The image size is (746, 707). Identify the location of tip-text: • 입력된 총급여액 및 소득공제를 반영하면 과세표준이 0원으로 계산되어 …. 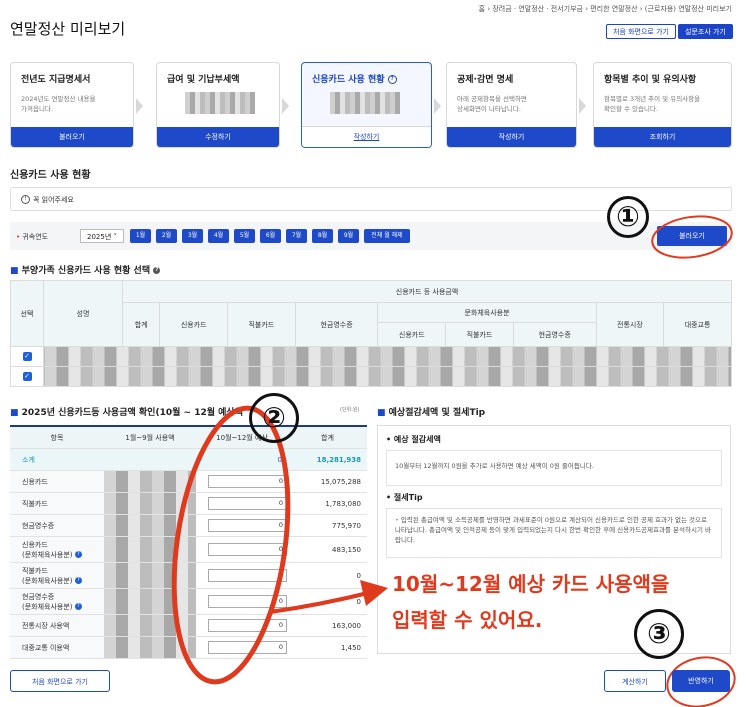
(554, 533).